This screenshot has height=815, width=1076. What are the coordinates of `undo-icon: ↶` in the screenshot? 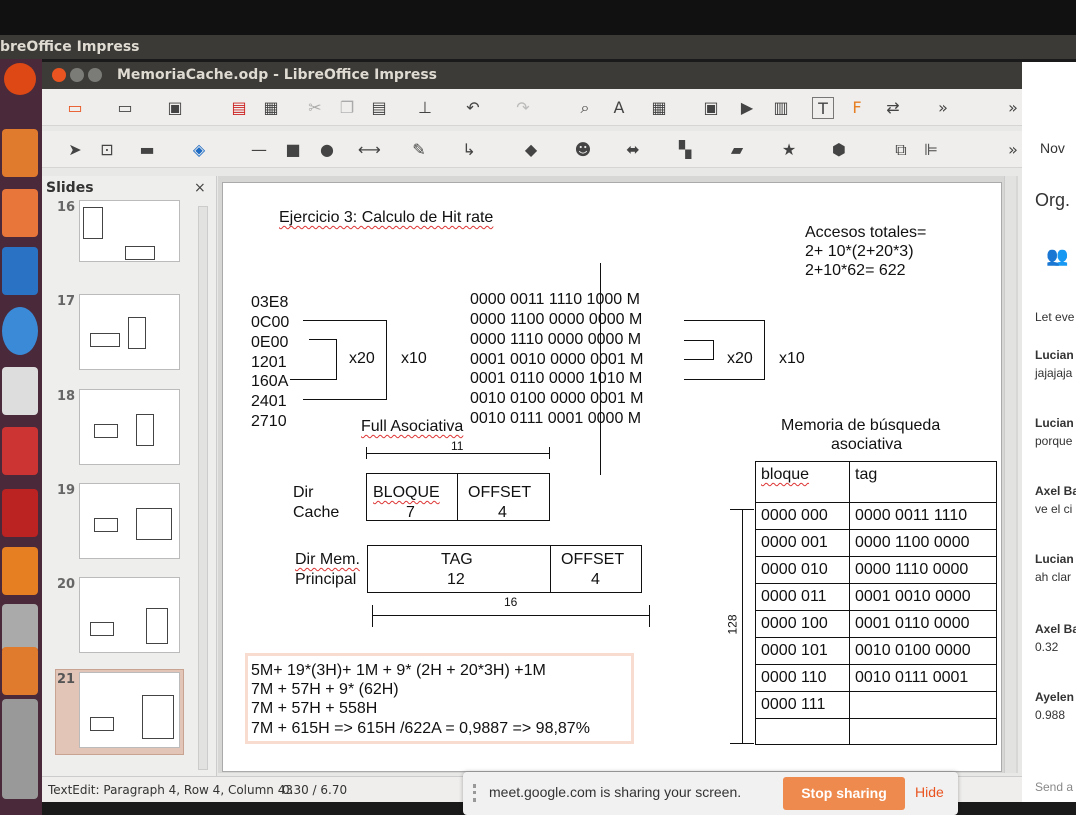 It's located at (473, 108).